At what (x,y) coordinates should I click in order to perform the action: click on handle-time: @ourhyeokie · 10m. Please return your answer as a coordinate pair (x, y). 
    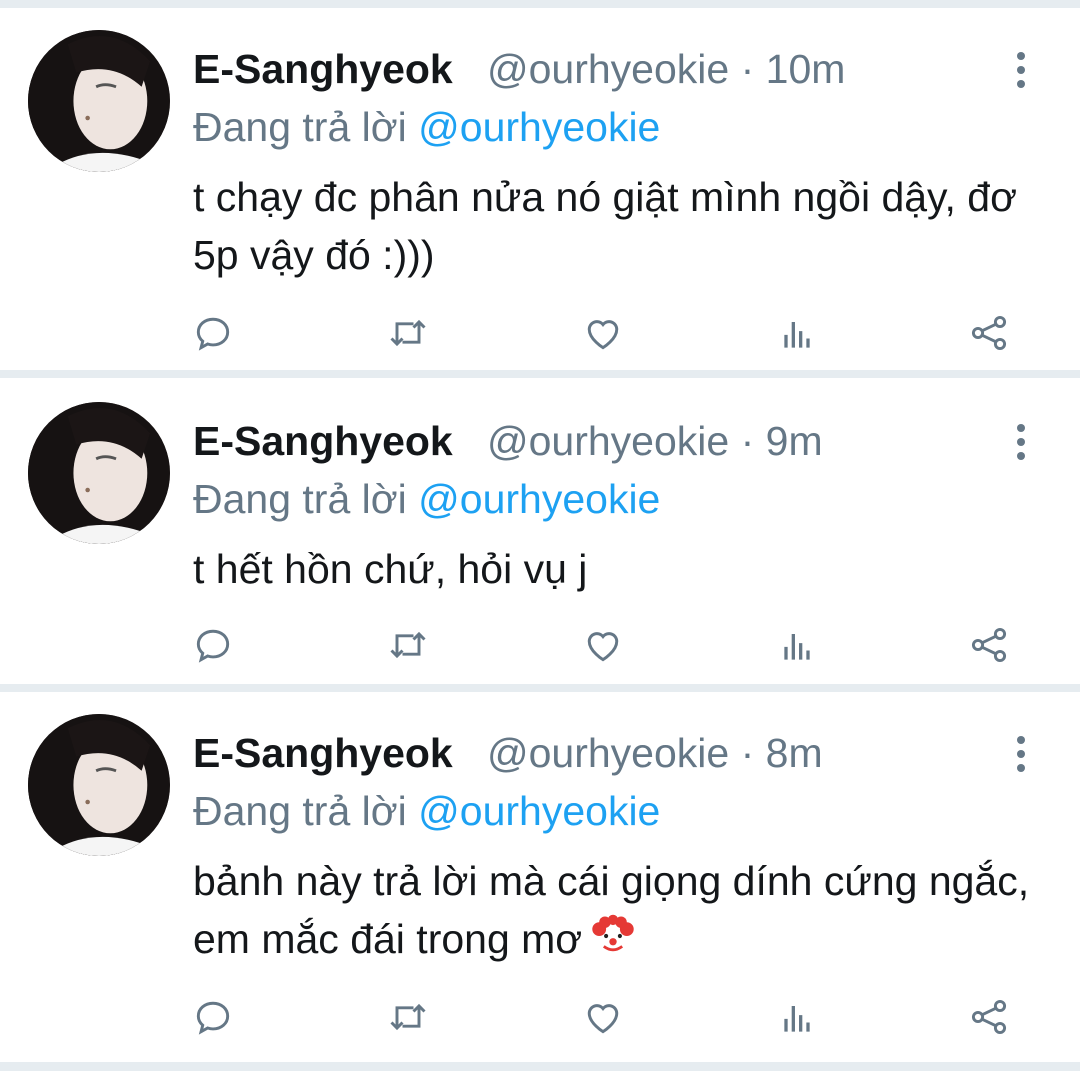
    Looking at the image, I should click on (666, 69).